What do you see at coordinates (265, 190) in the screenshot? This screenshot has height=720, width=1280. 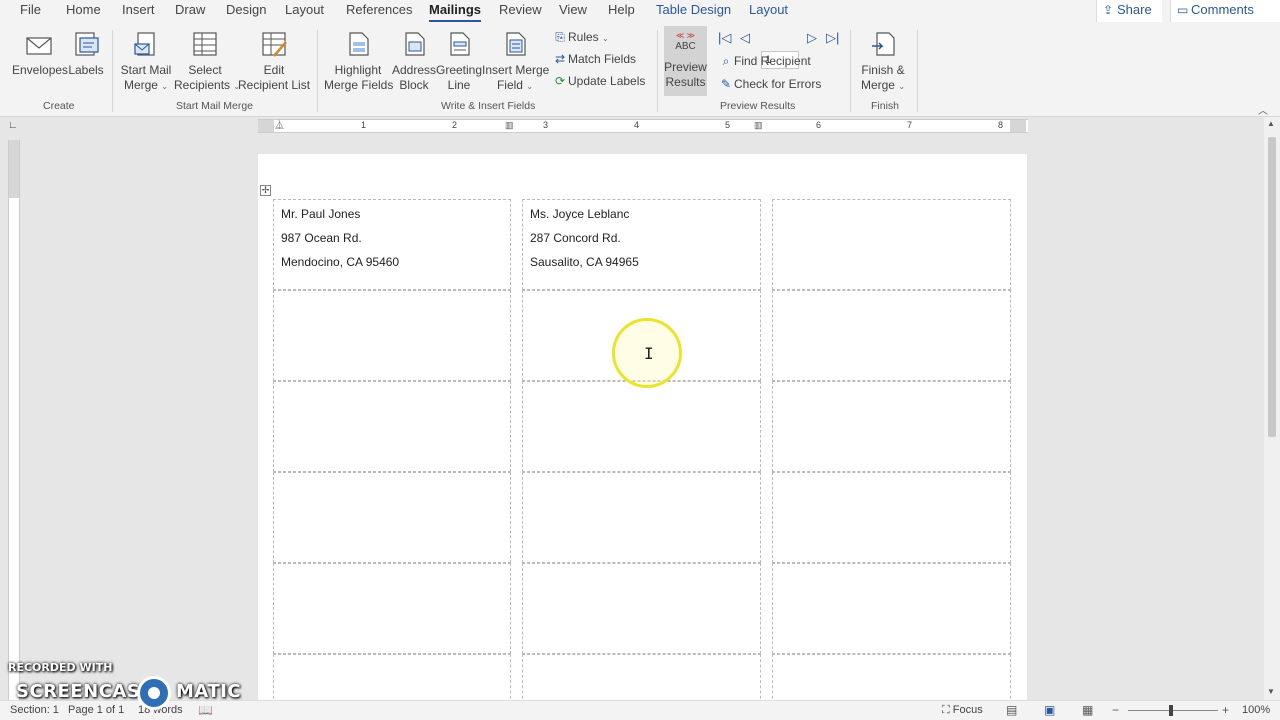 I see `table-move-handle-icon: ✢` at bounding box center [265, 190].